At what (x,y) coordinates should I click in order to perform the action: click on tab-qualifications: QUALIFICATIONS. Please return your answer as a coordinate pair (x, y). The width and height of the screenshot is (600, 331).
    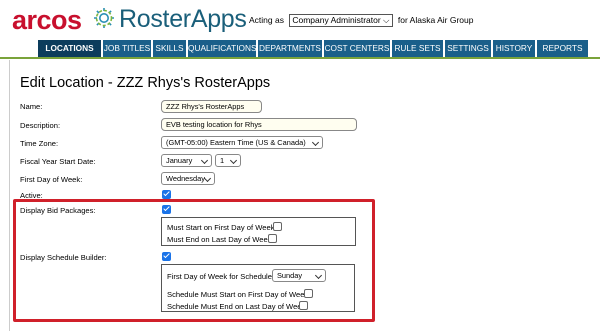
    Looking at the image, I should click on (222, 48).